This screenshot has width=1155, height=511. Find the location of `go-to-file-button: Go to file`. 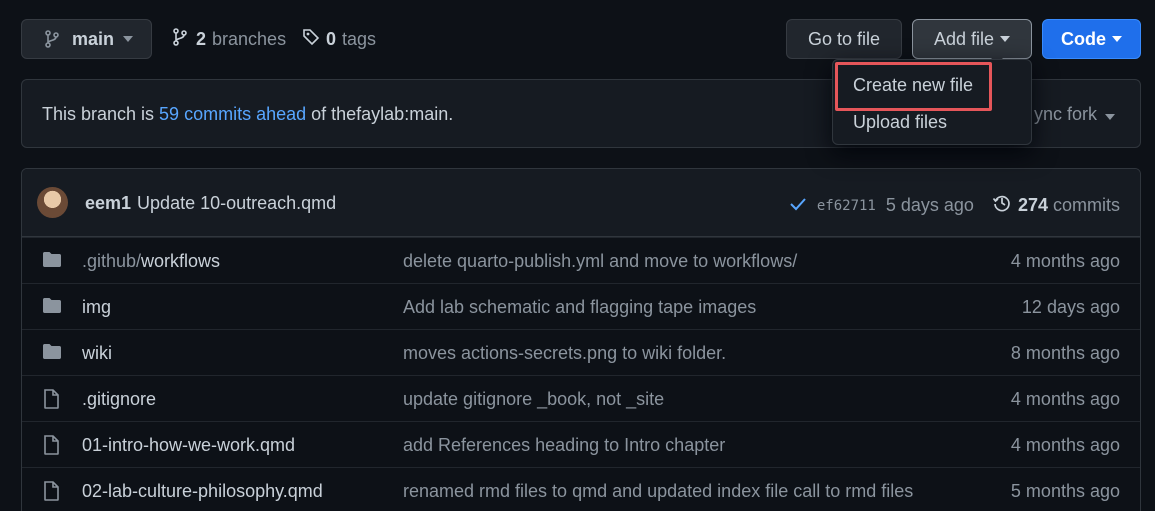

go-to-file-button: Go to file is located at coordinates (844, 39).